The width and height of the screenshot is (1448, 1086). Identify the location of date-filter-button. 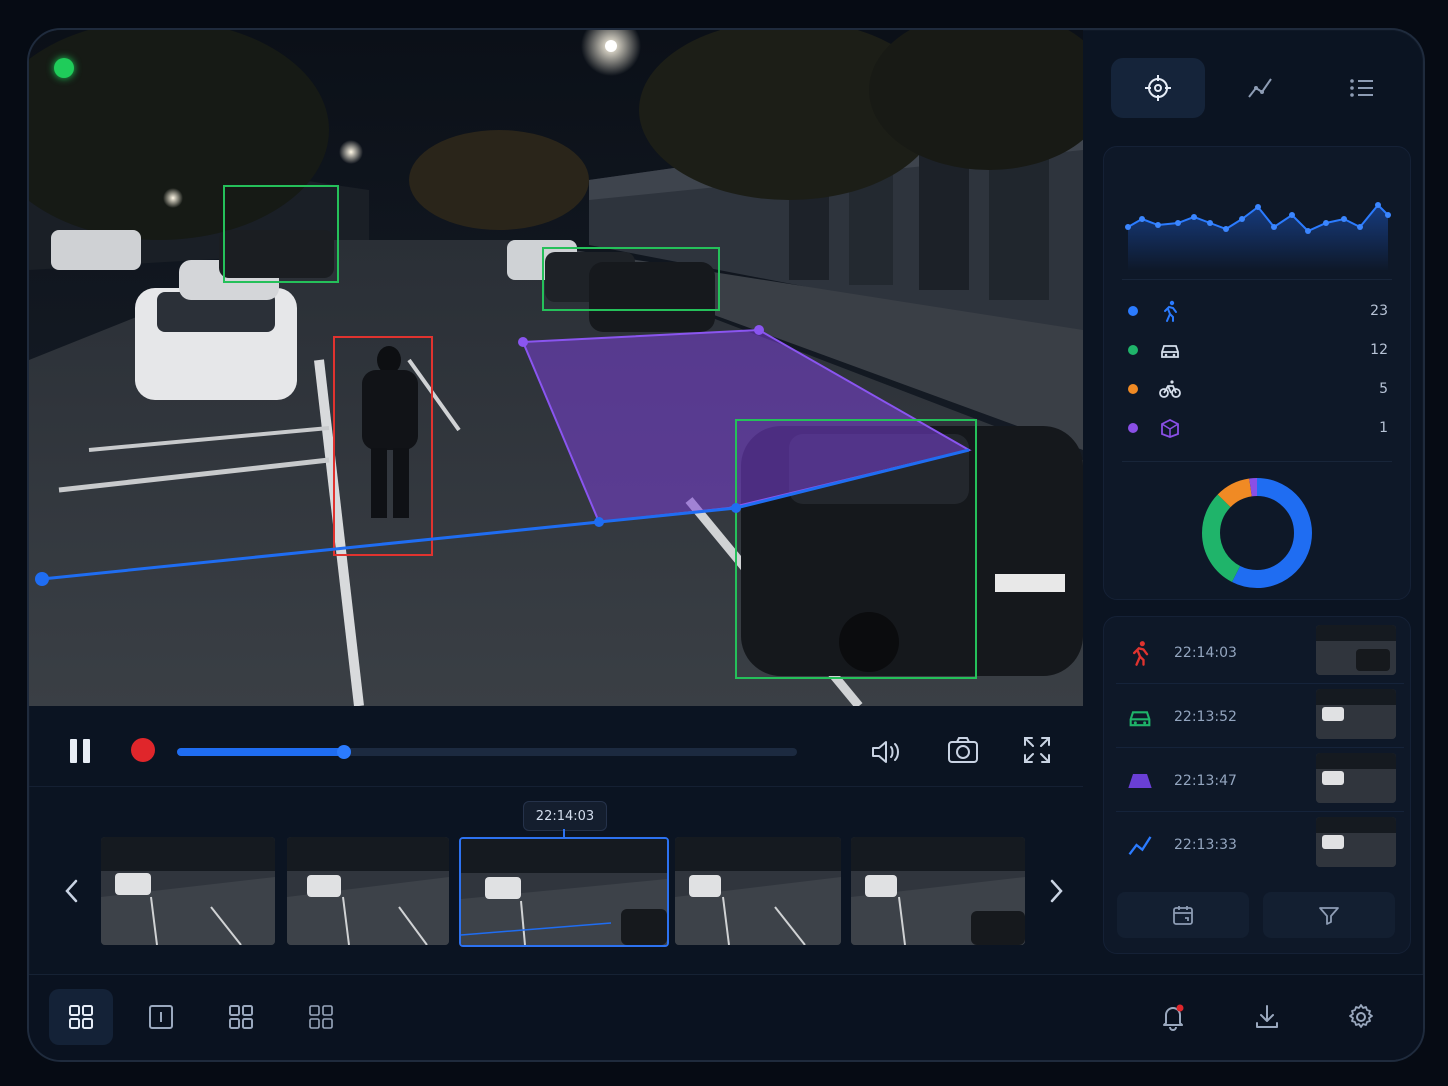
(1183, 915).